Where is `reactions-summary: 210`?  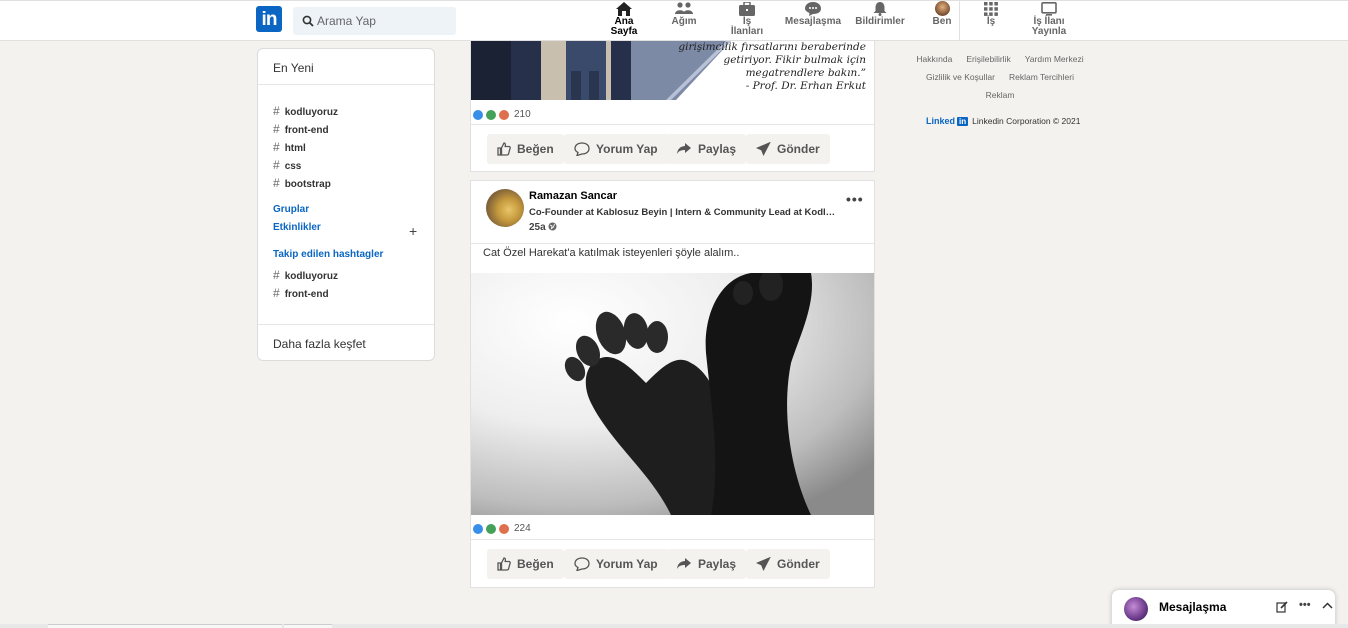
reactions-summary: 210 is located at coordinates (502, 114).